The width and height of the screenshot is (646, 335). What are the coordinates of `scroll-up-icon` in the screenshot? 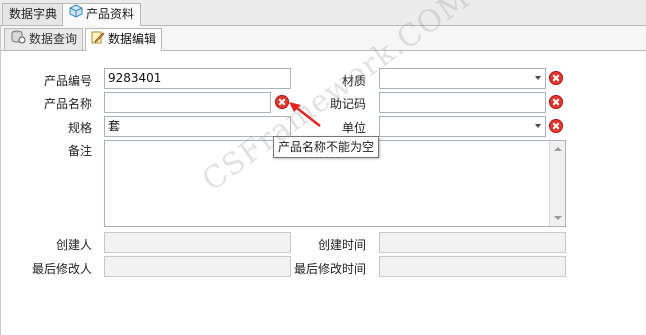 It's located at (558, 149).